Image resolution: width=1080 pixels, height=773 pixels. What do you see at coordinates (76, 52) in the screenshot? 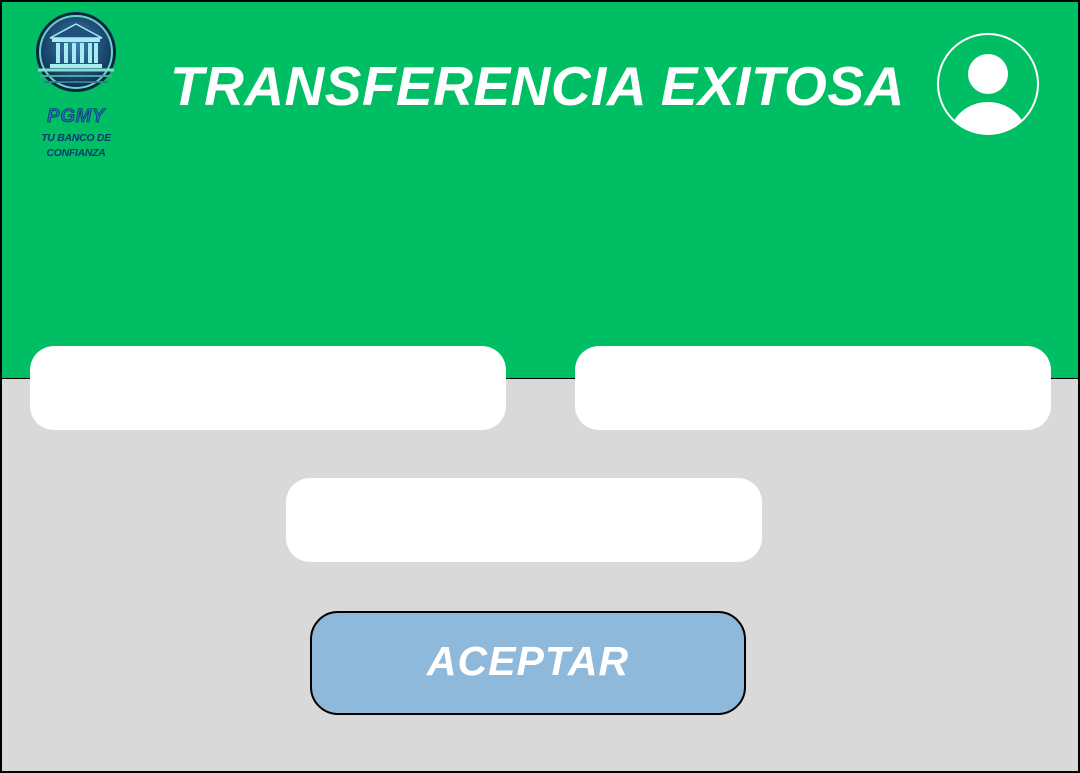
I see `bank-building-icon` at bounding box center [76, 52].